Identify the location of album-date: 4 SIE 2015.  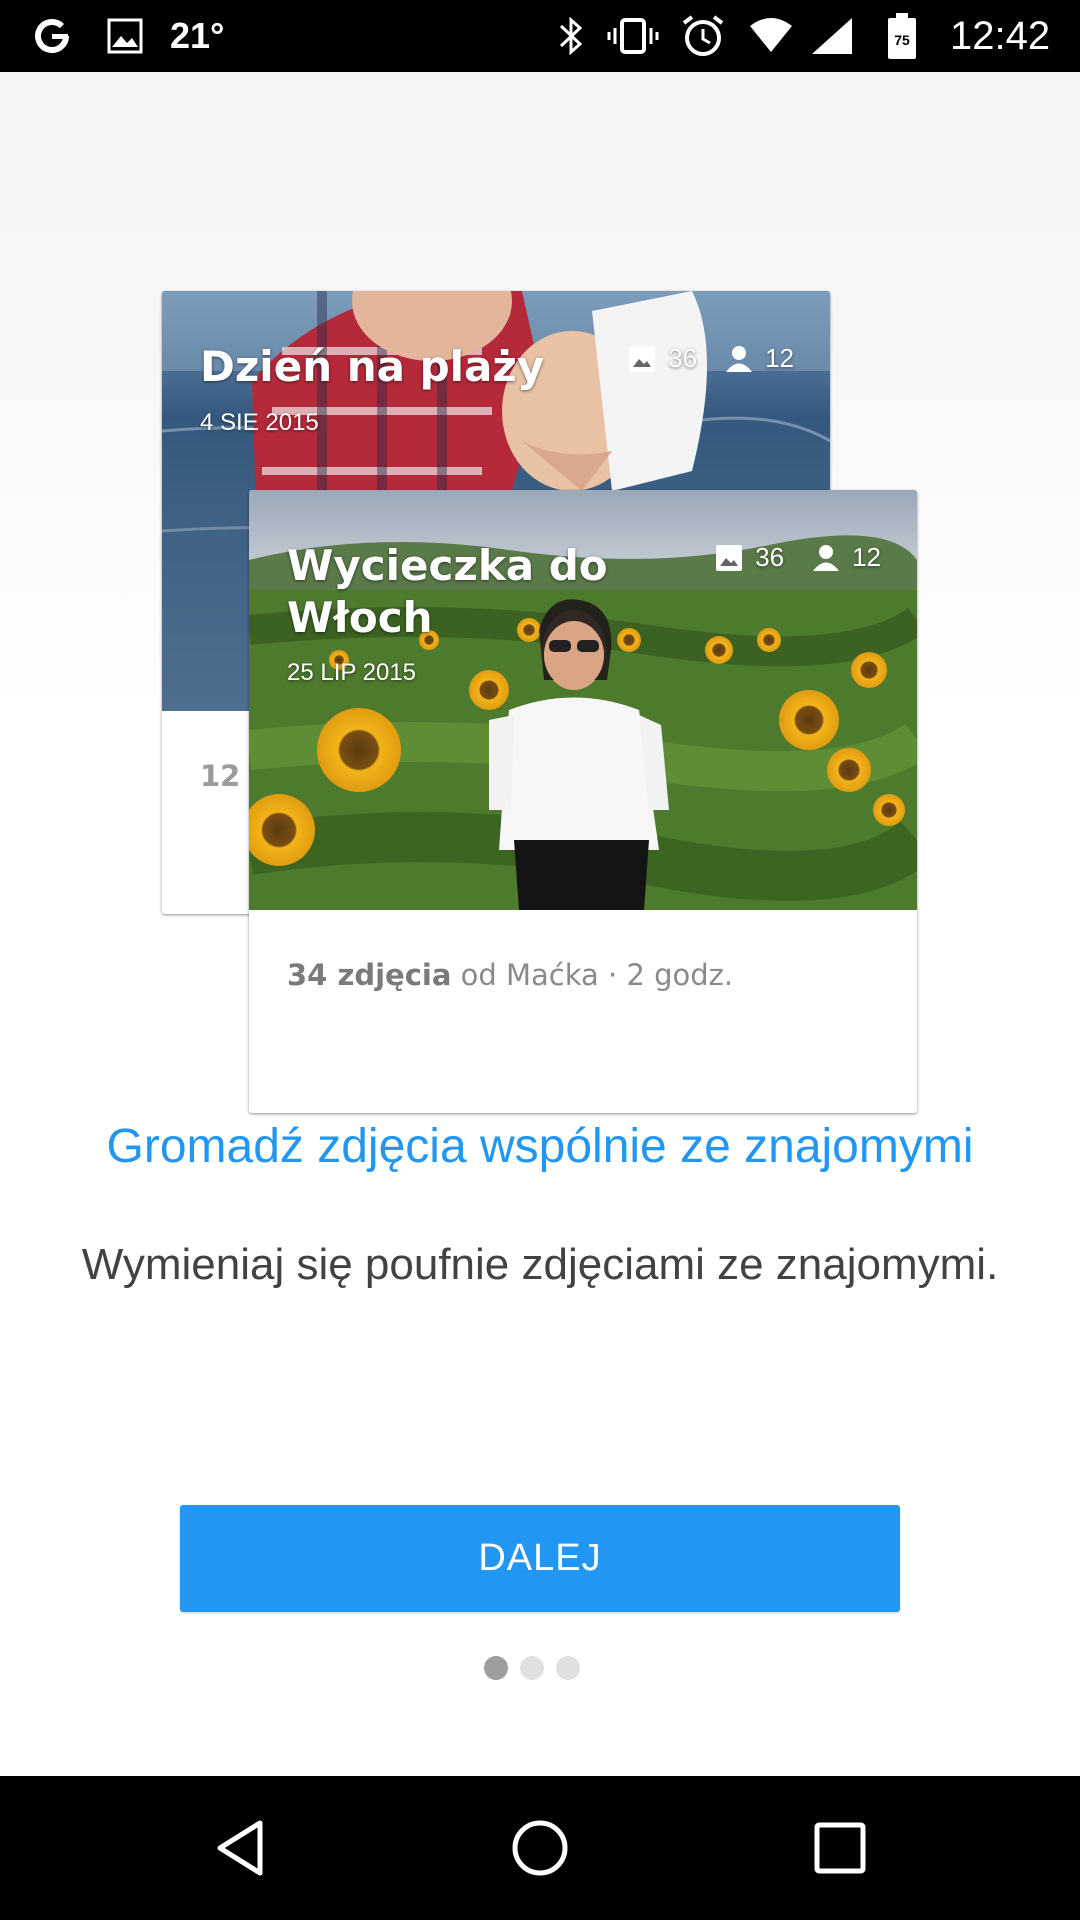
(259, 422).